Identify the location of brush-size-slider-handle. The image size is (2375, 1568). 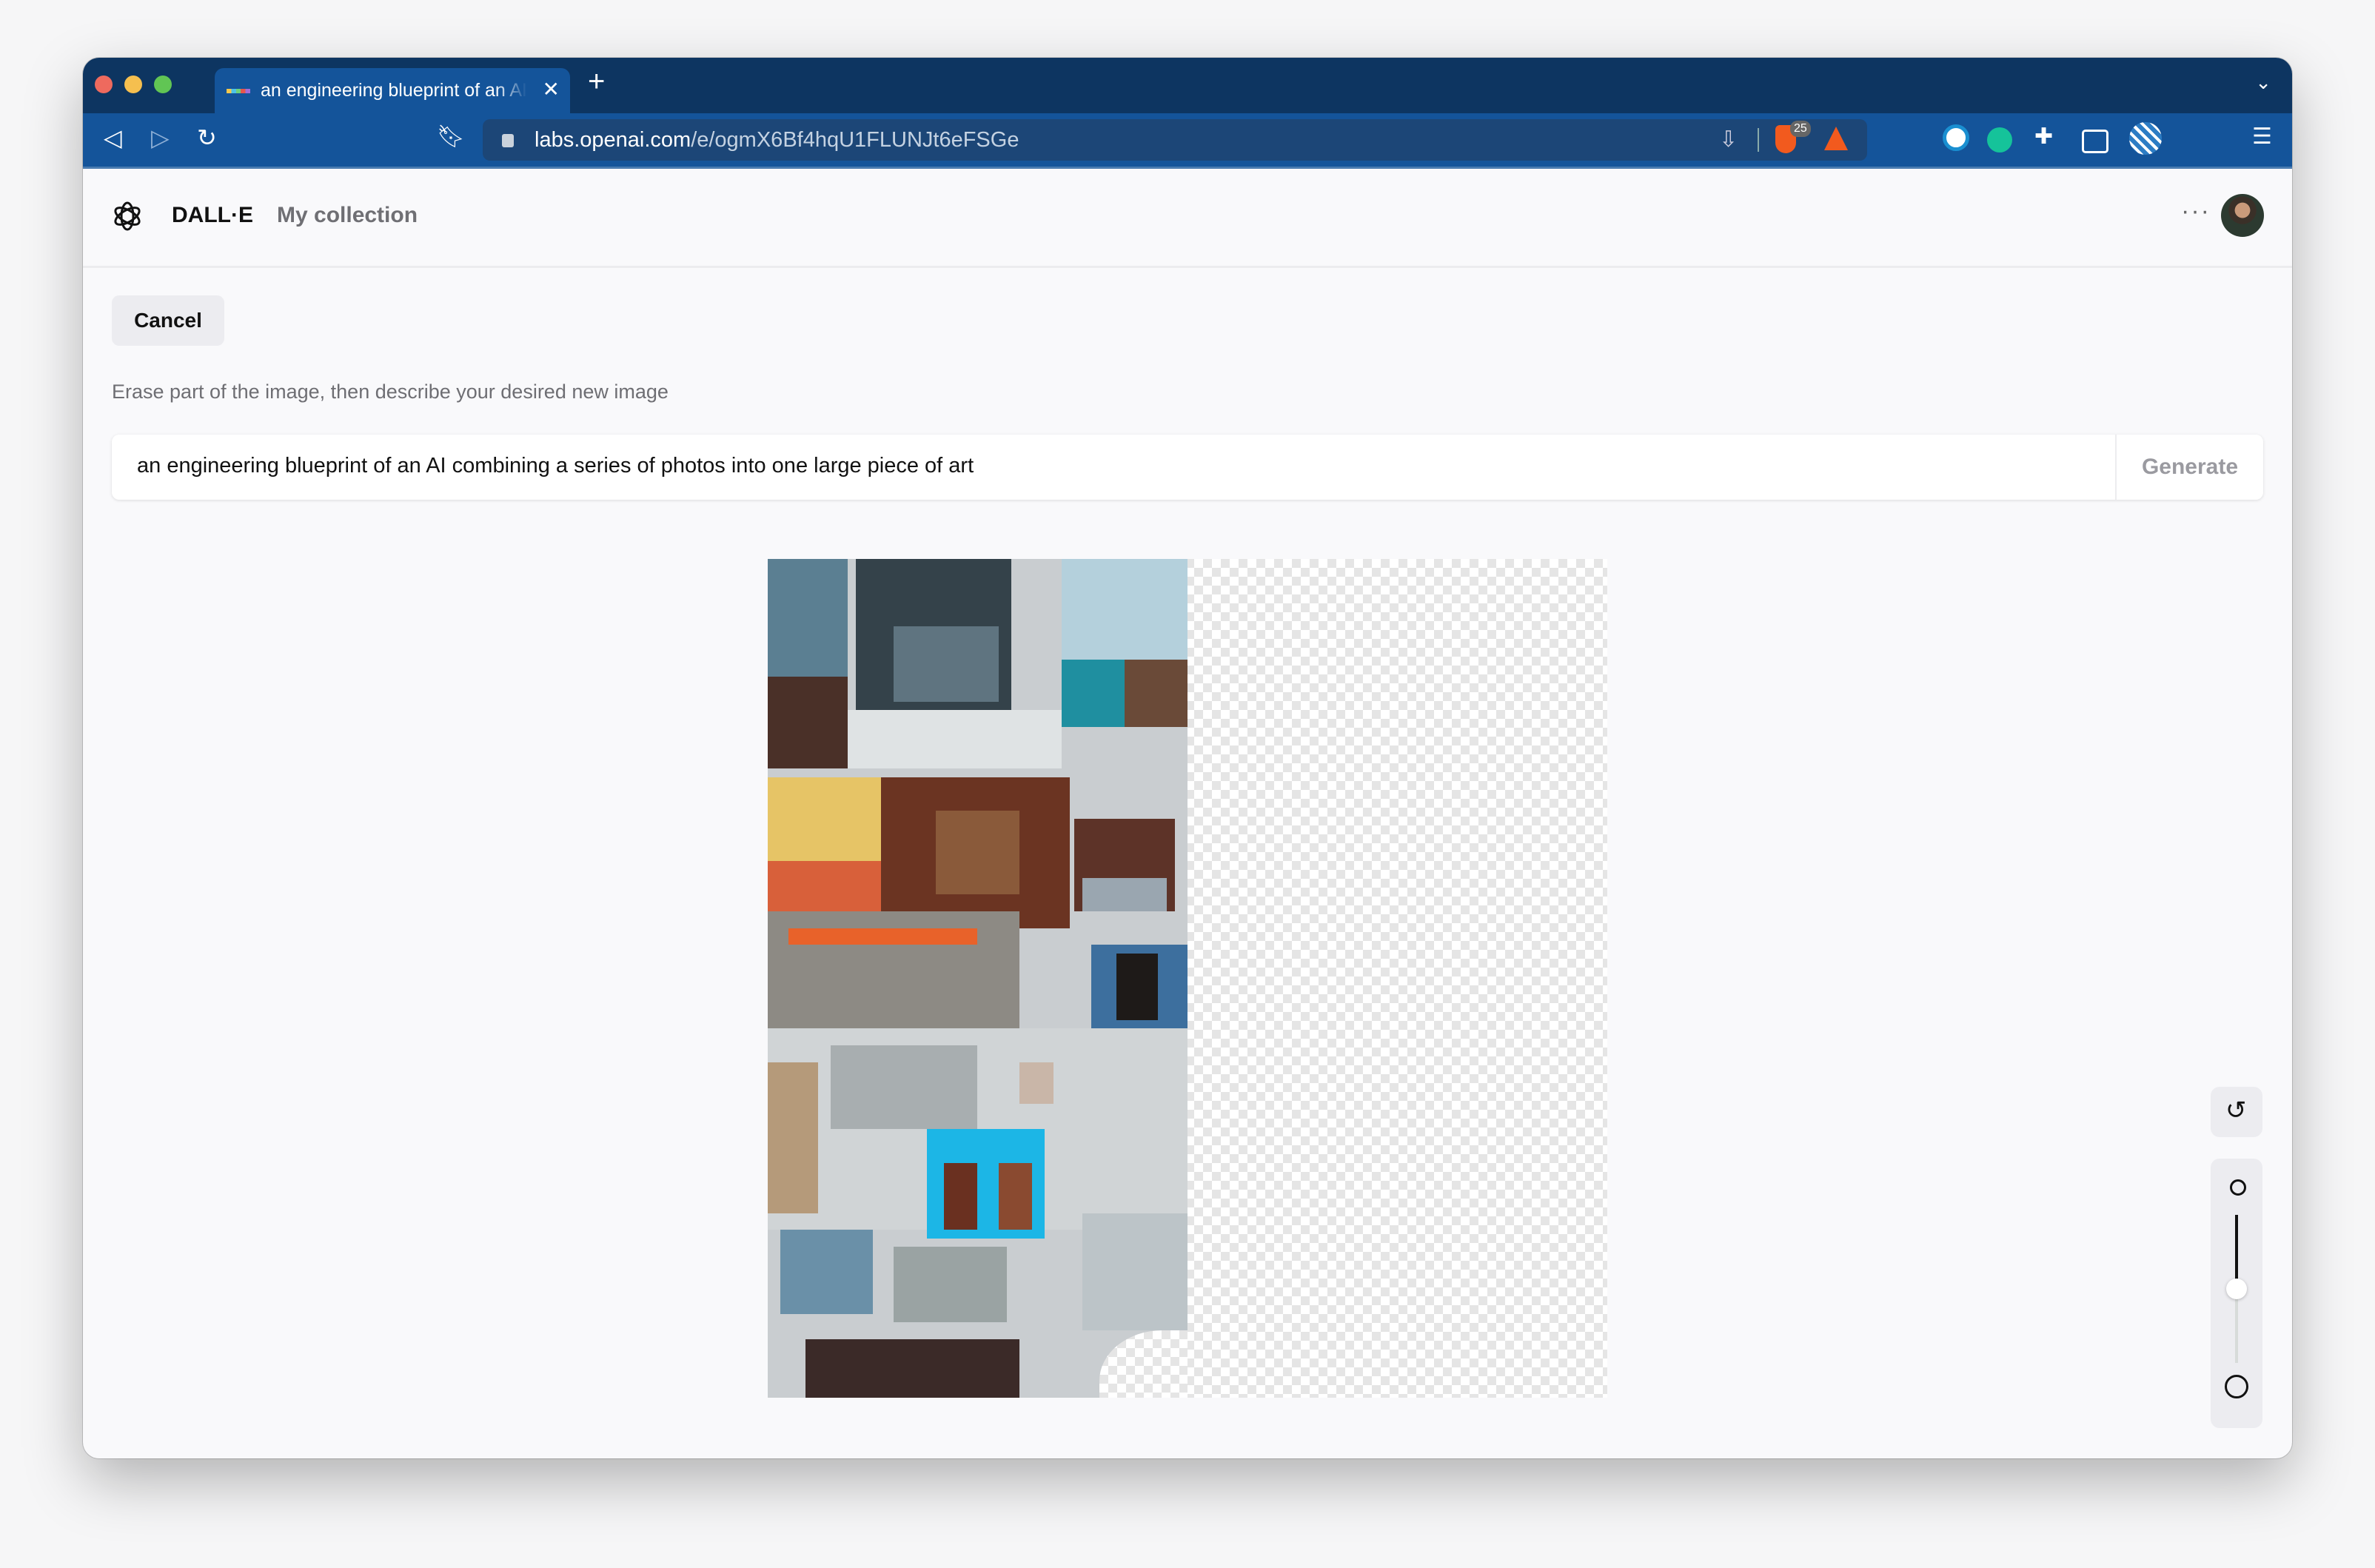
(2236, 1289).